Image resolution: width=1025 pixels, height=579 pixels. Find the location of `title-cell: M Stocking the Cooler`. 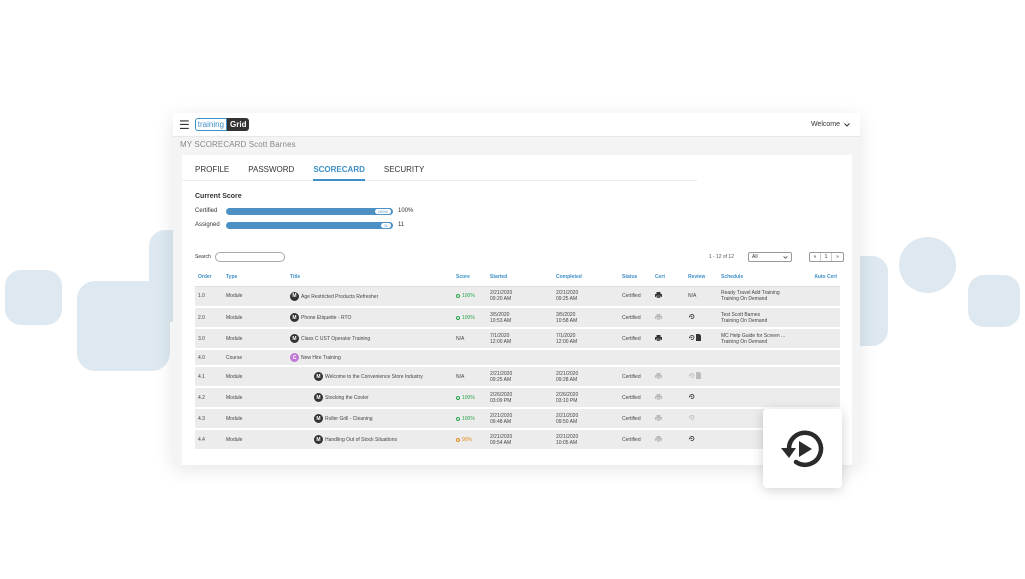

title-cell: M Stocking the Cooler is located at coordinates (370, 398).